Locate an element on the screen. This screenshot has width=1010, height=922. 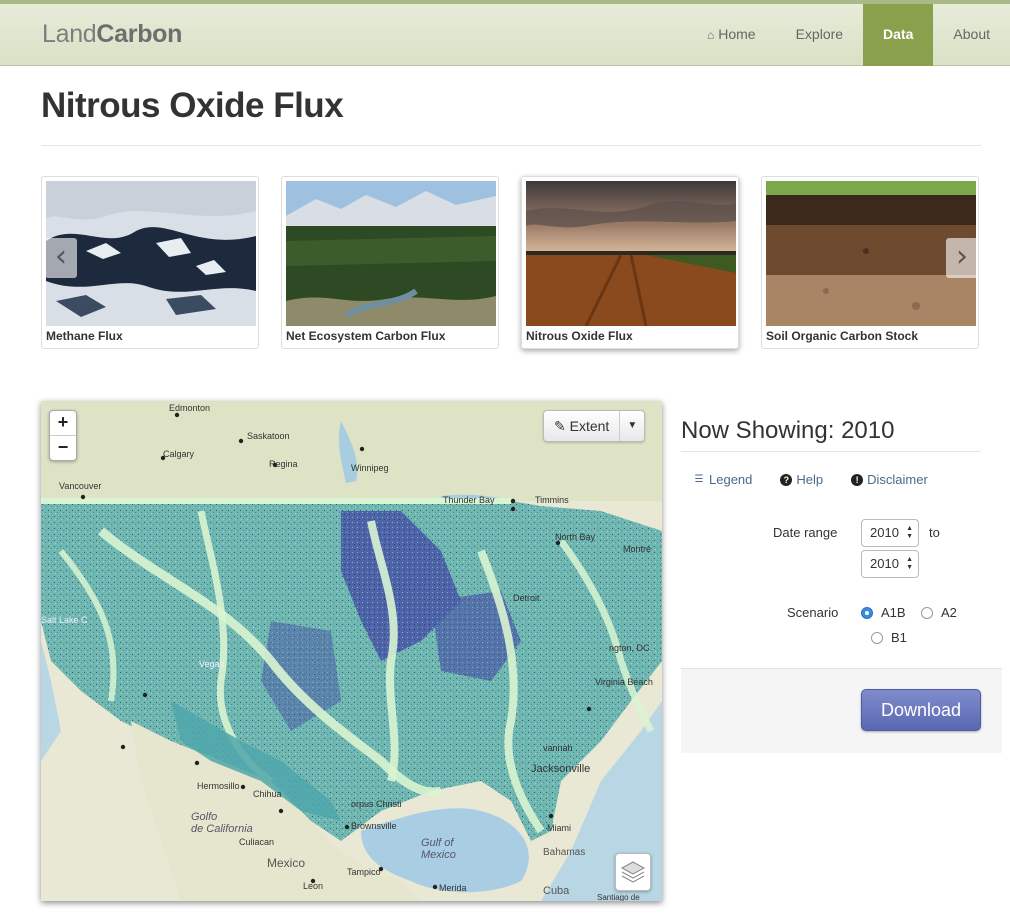
map-label: Miami is located at coordinates (559, 828).